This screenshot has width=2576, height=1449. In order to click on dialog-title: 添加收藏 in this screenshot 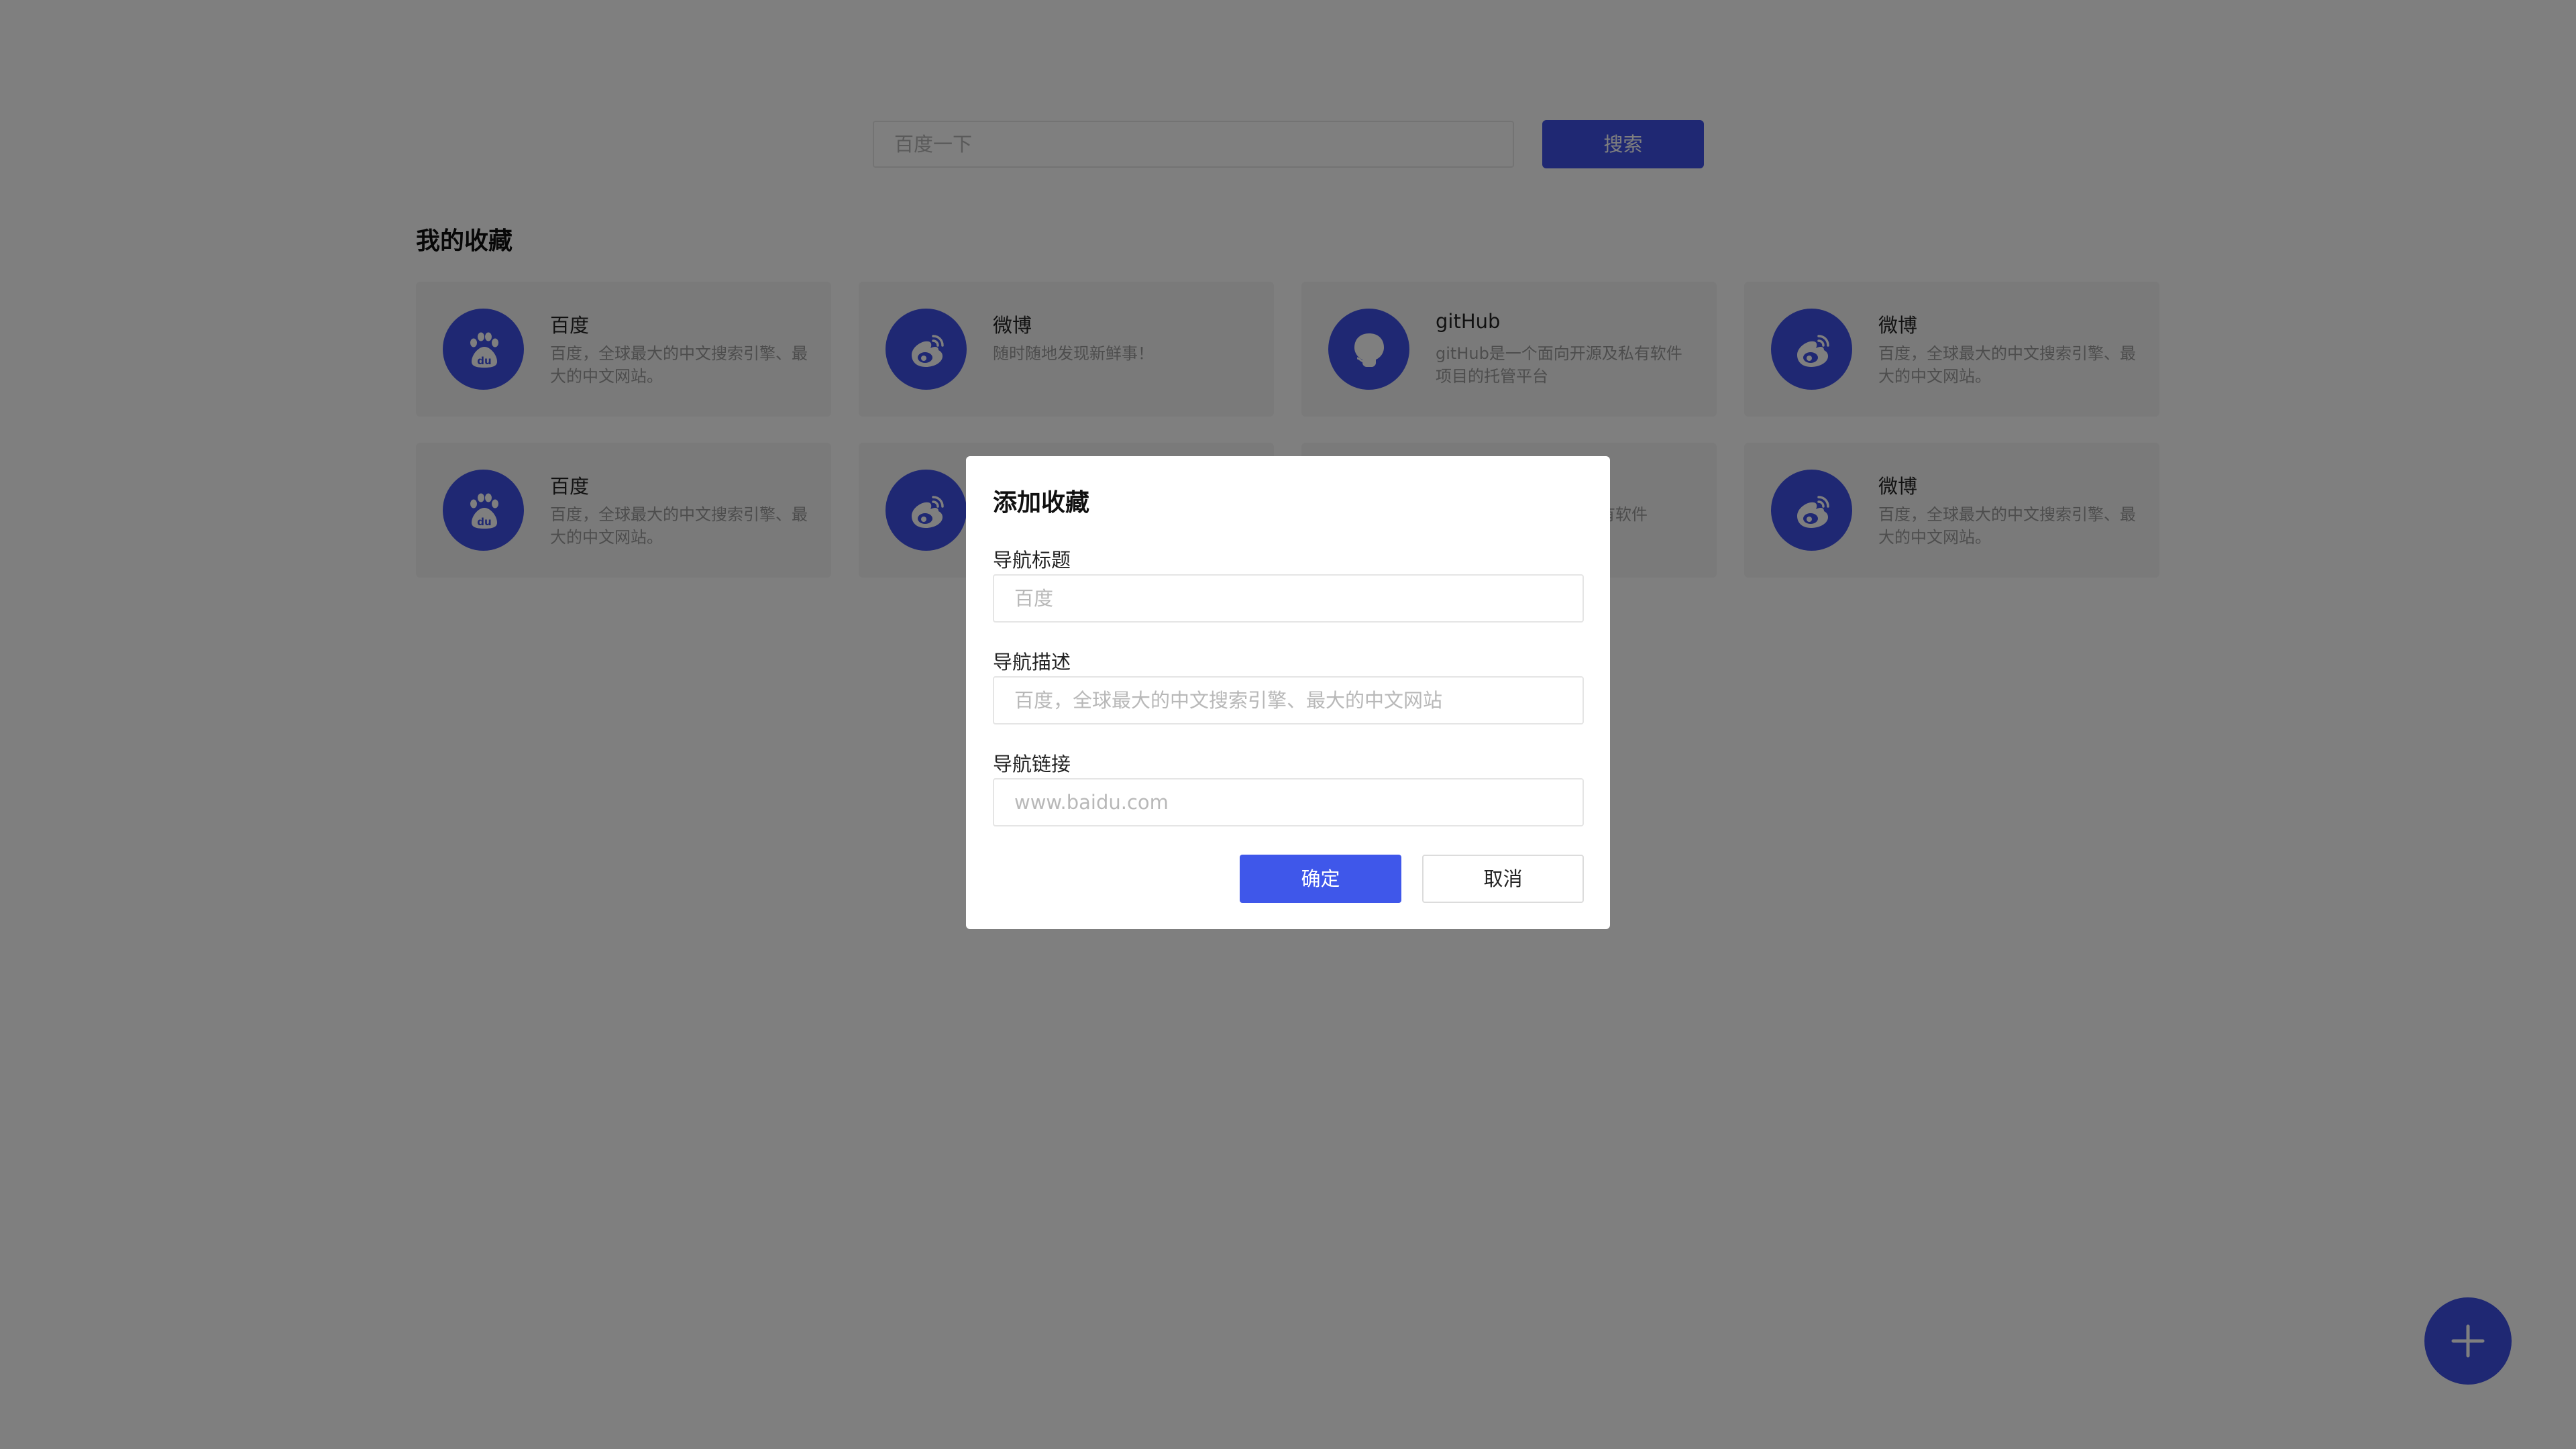, I will do `click(1041, 503)`.